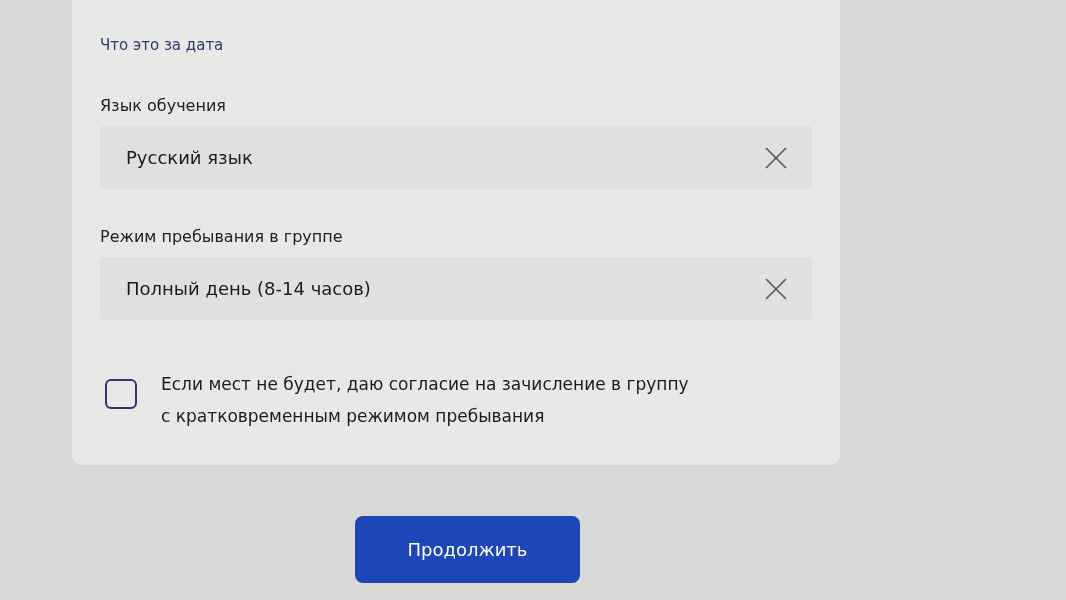 The width and height of the screenshot is (1066, 600). What do you see at coordinates (121, 394) in the screenshot?
I see `checkbox` at bounding box center [121, 394].